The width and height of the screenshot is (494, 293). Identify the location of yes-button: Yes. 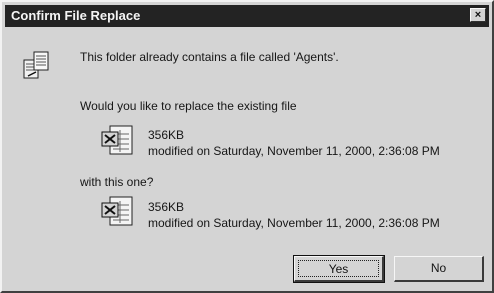
(339, 269).